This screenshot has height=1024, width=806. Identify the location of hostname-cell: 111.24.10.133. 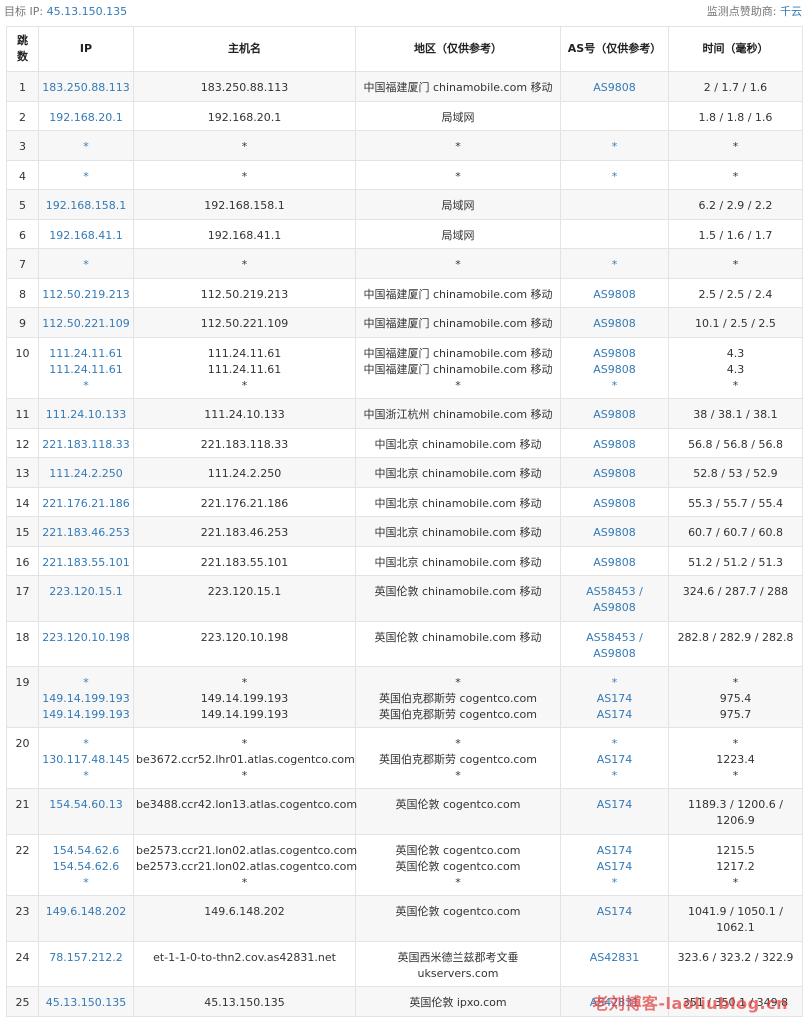
(244, 413).